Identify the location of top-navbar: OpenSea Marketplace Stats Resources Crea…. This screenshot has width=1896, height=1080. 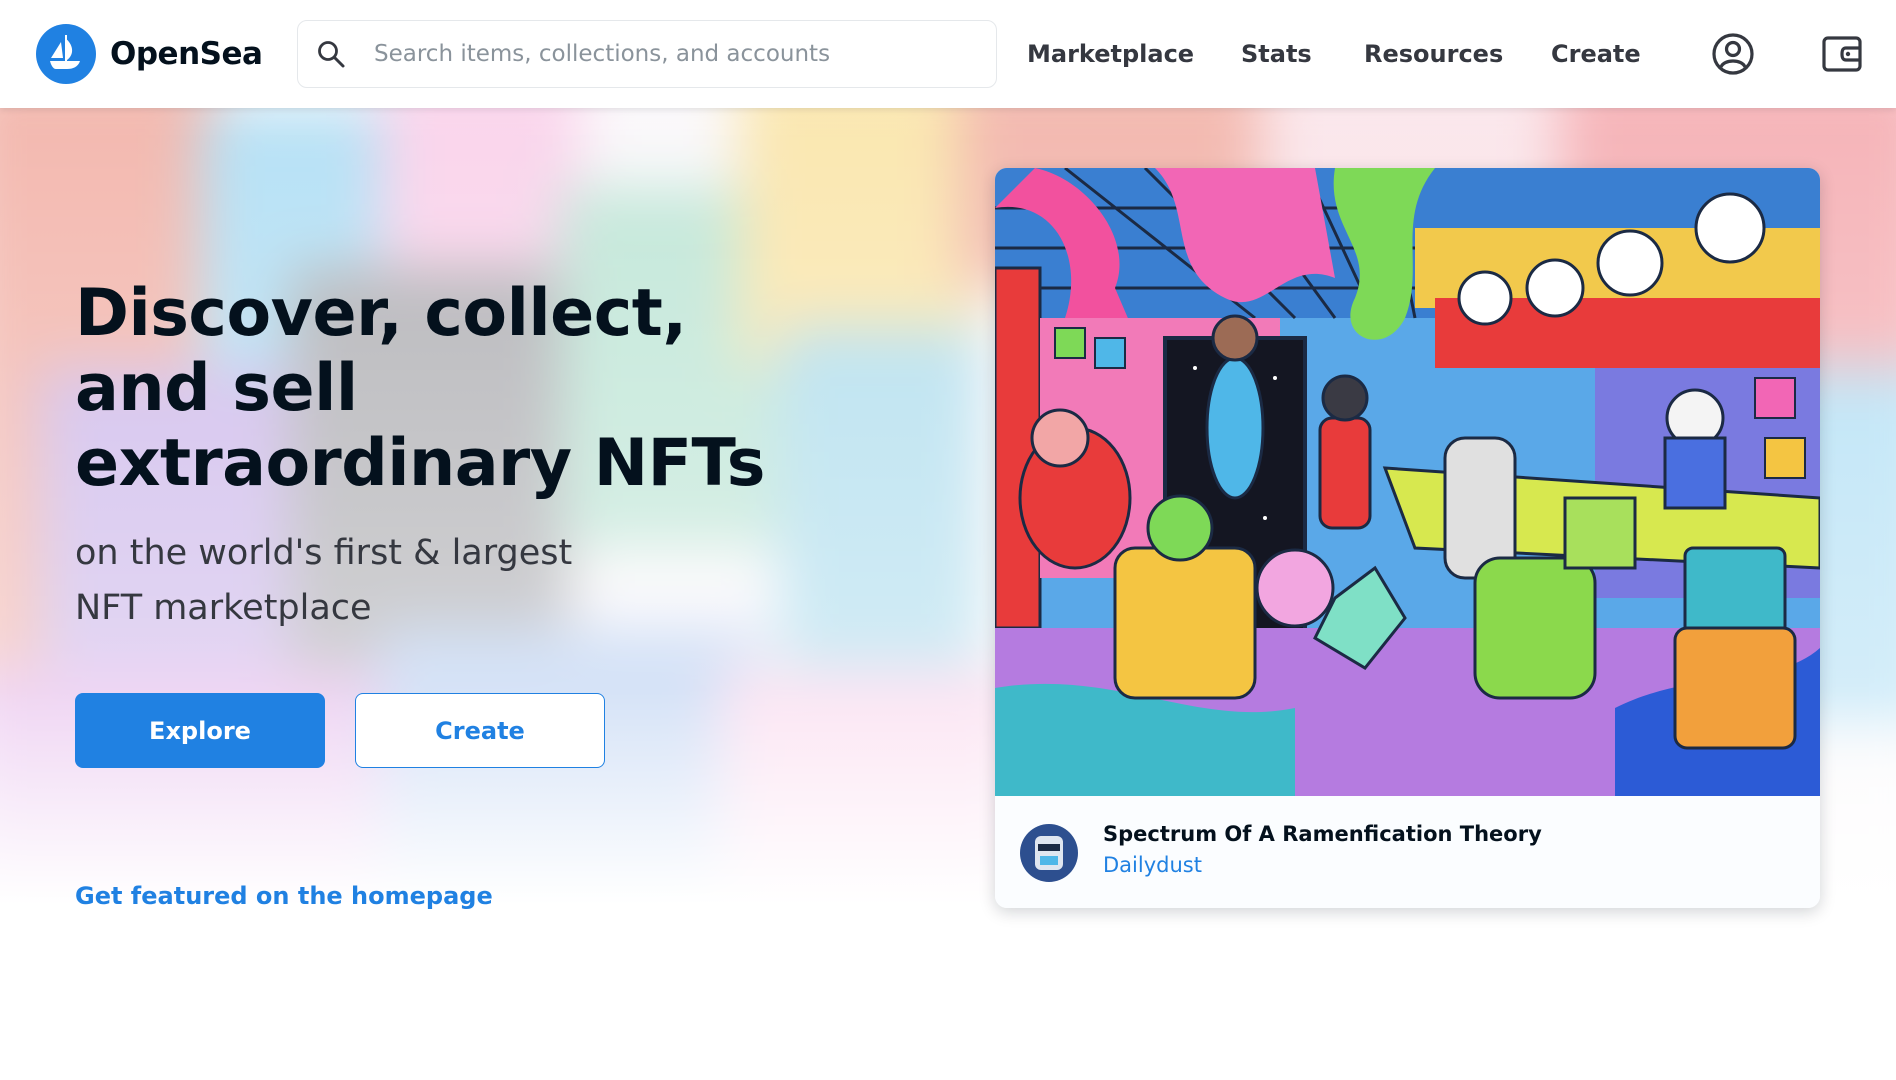
(948, 54).